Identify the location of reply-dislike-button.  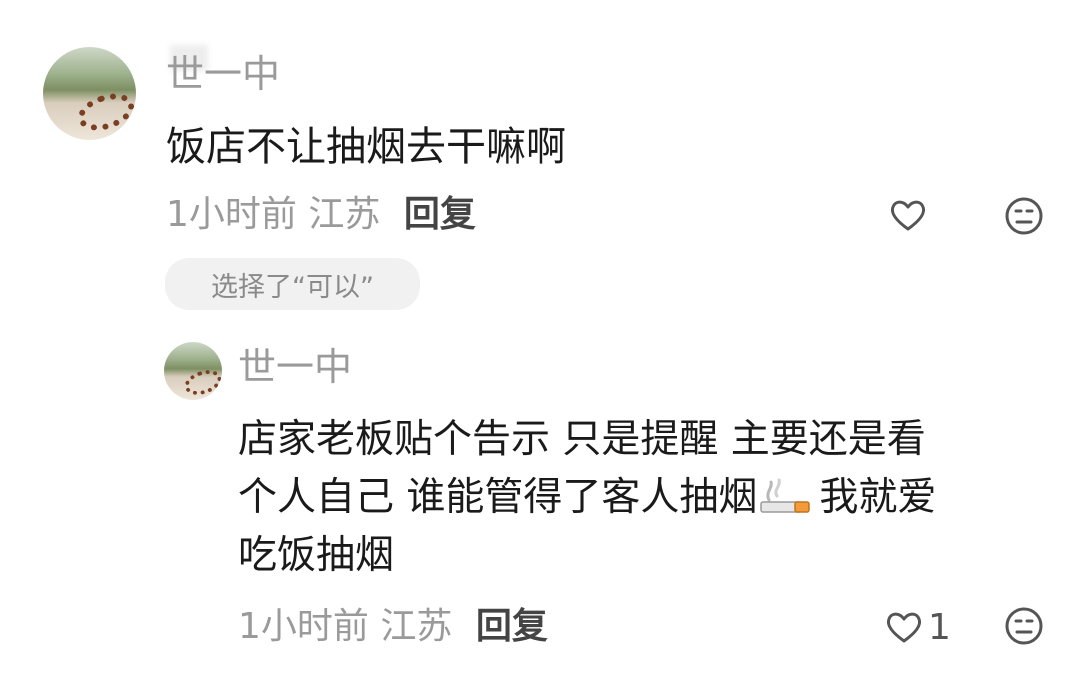
(1024, 626).